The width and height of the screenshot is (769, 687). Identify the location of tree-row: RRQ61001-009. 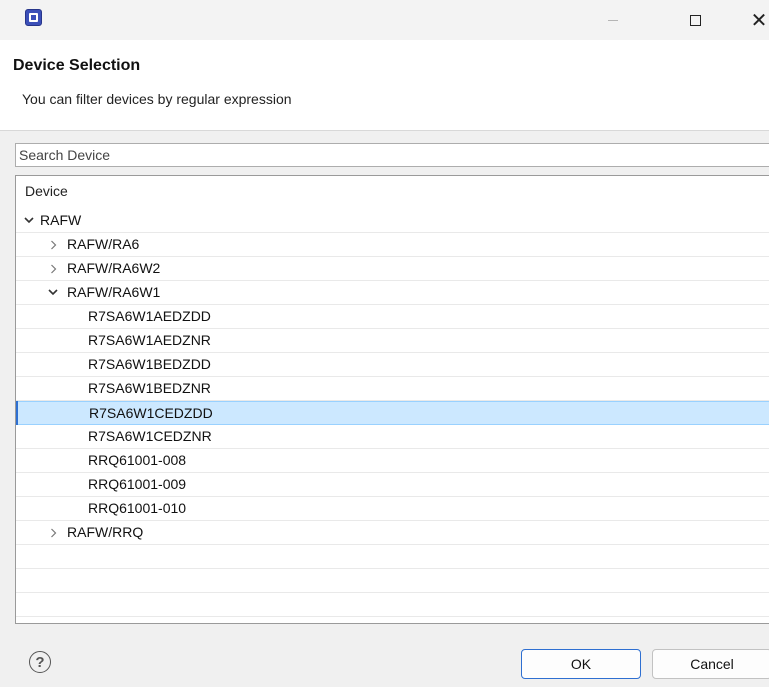
(392, 485).